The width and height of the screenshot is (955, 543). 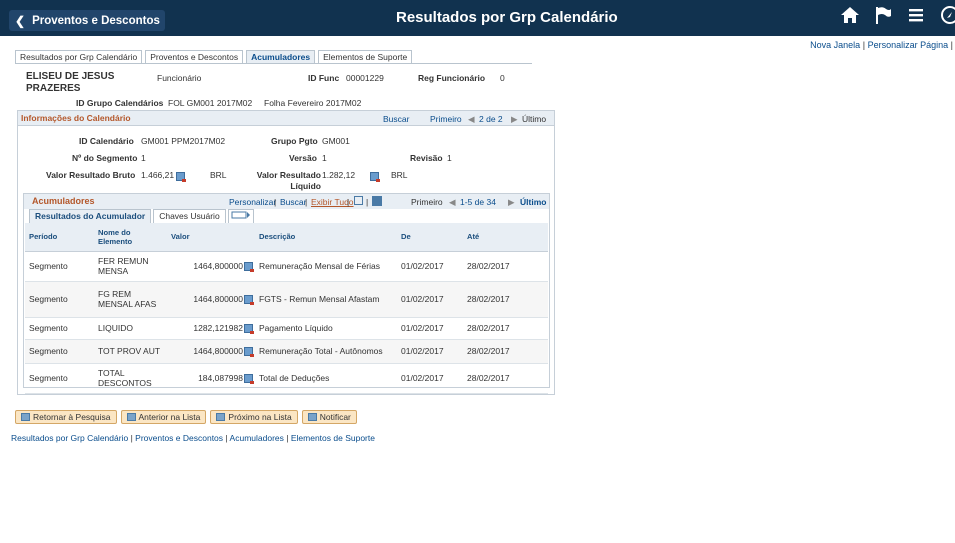 I want to click on cell-nome: FG REM MENSAL AFAS, so click(x=130, y=299).